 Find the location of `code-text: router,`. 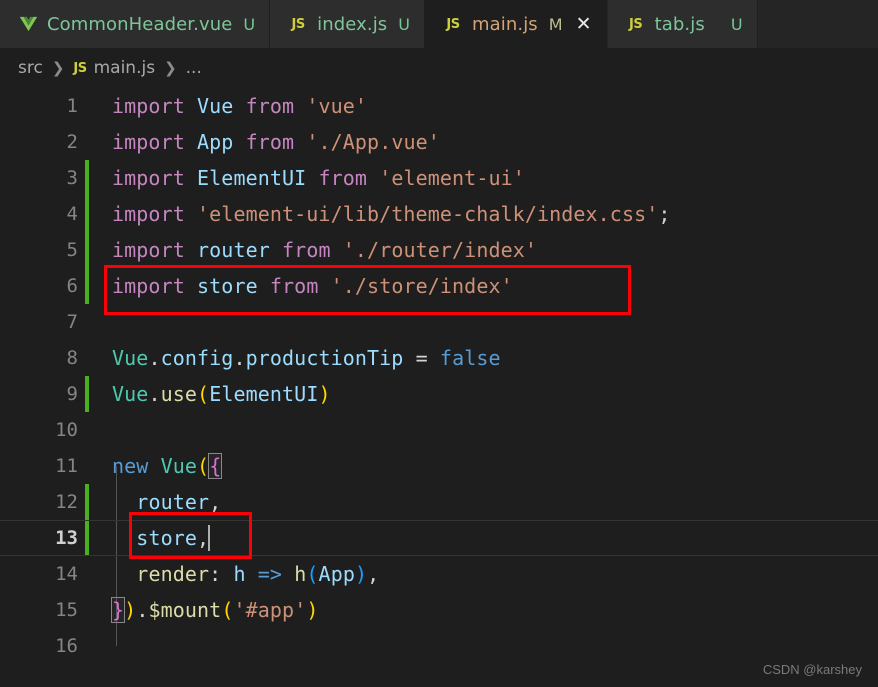

code-text: router, is located at coordinates (179, 502).